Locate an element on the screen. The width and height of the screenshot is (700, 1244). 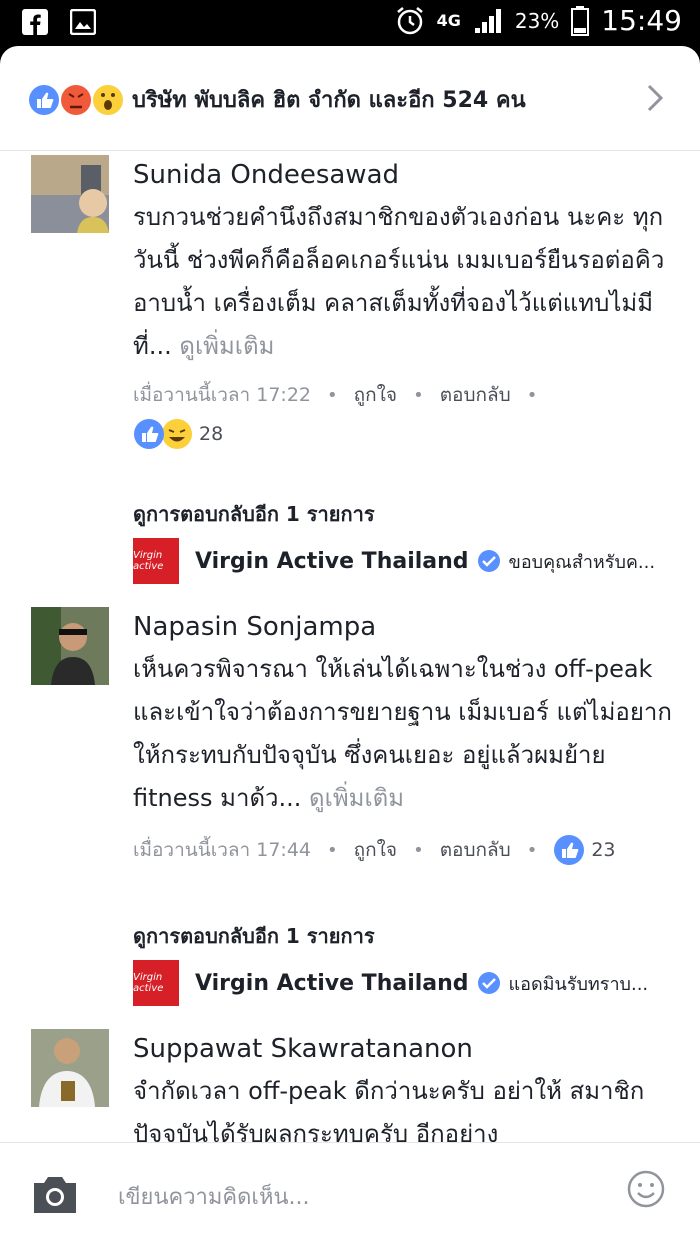
comment-time: เมื่อวานนี้เวลา 17:44 is located at coordinates (222, 850).